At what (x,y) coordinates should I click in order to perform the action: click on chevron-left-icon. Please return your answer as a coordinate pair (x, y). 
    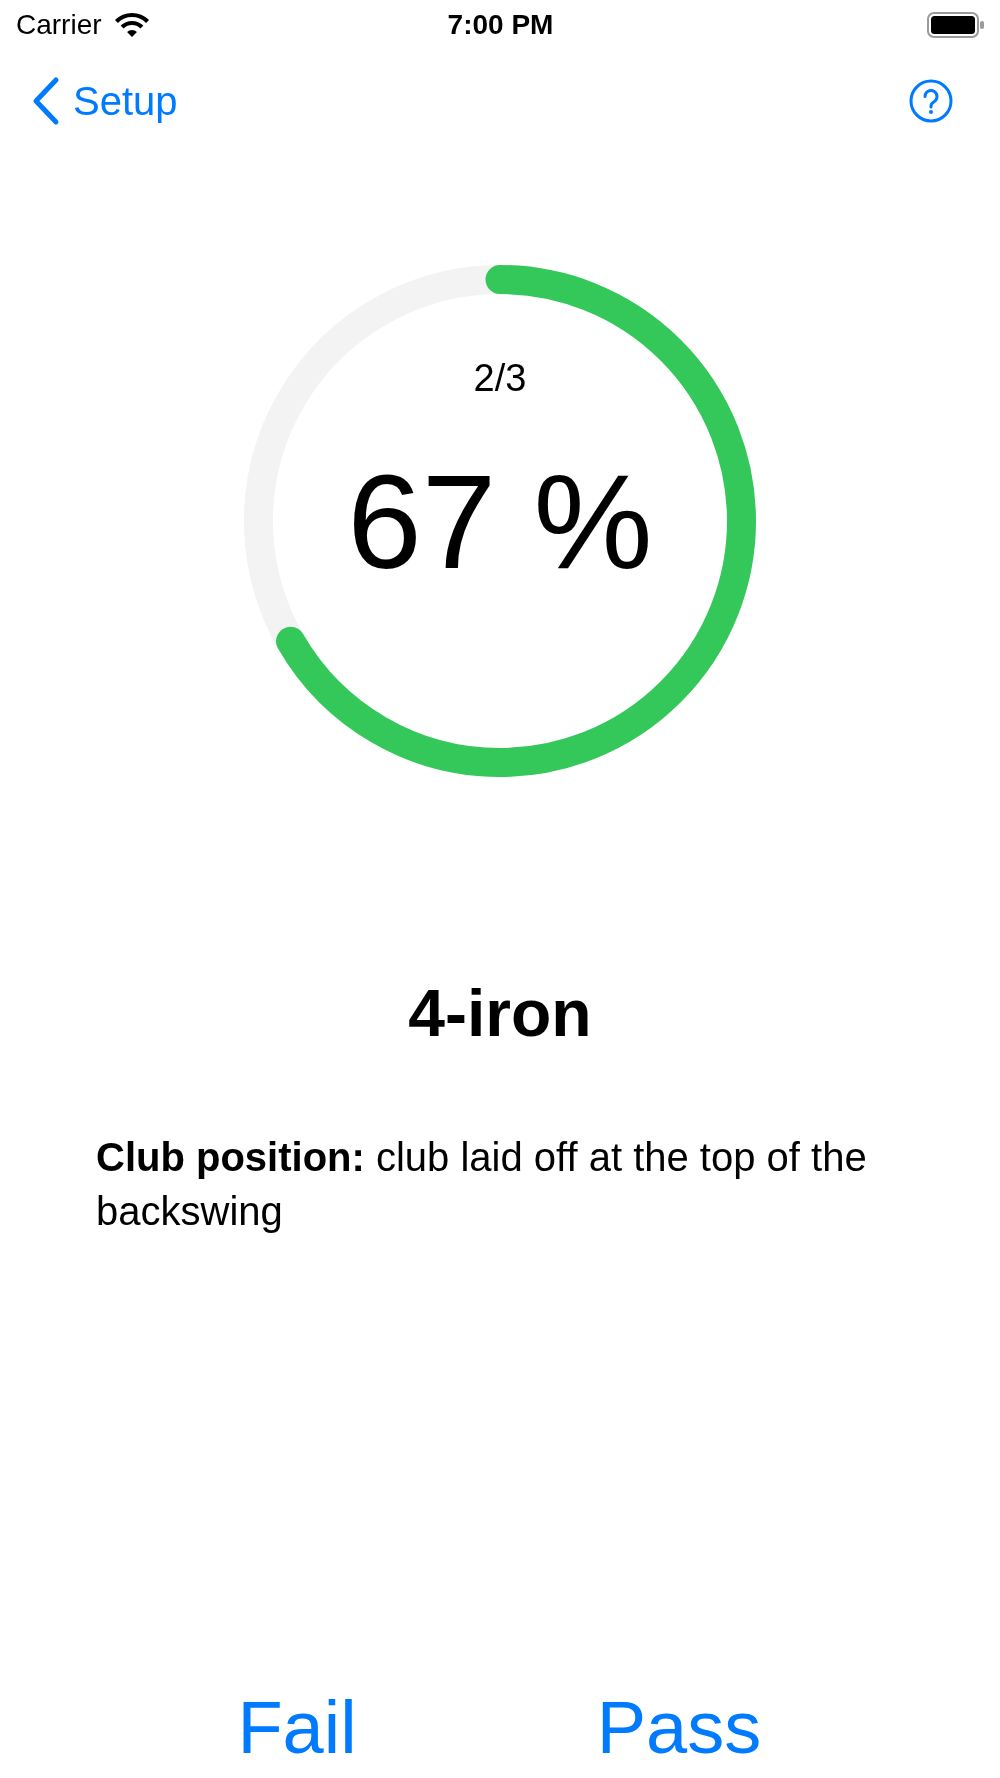
    Looking at the image, I should click on (46, 101).